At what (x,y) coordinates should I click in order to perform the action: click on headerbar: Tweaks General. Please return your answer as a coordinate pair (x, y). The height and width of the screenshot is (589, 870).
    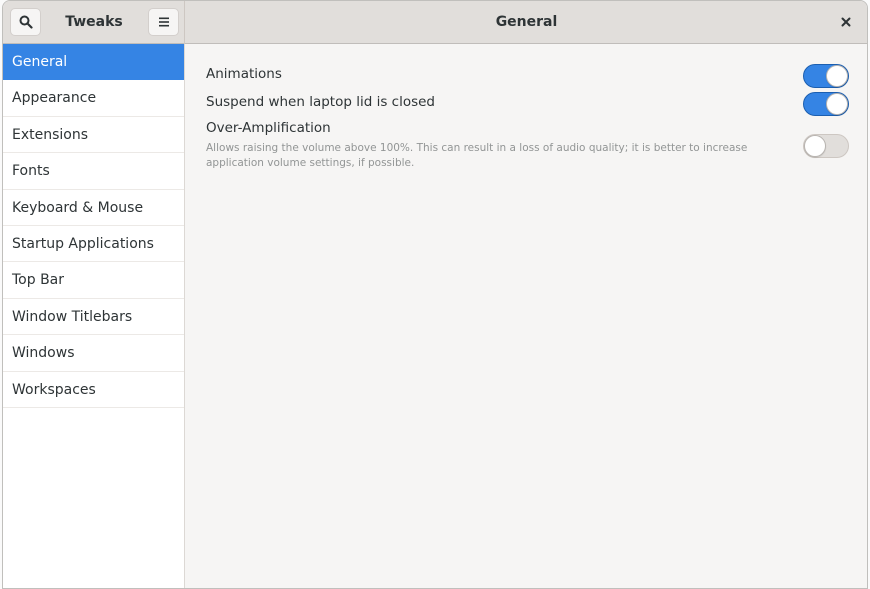
    Looking at the image, I should click on (435, 22).